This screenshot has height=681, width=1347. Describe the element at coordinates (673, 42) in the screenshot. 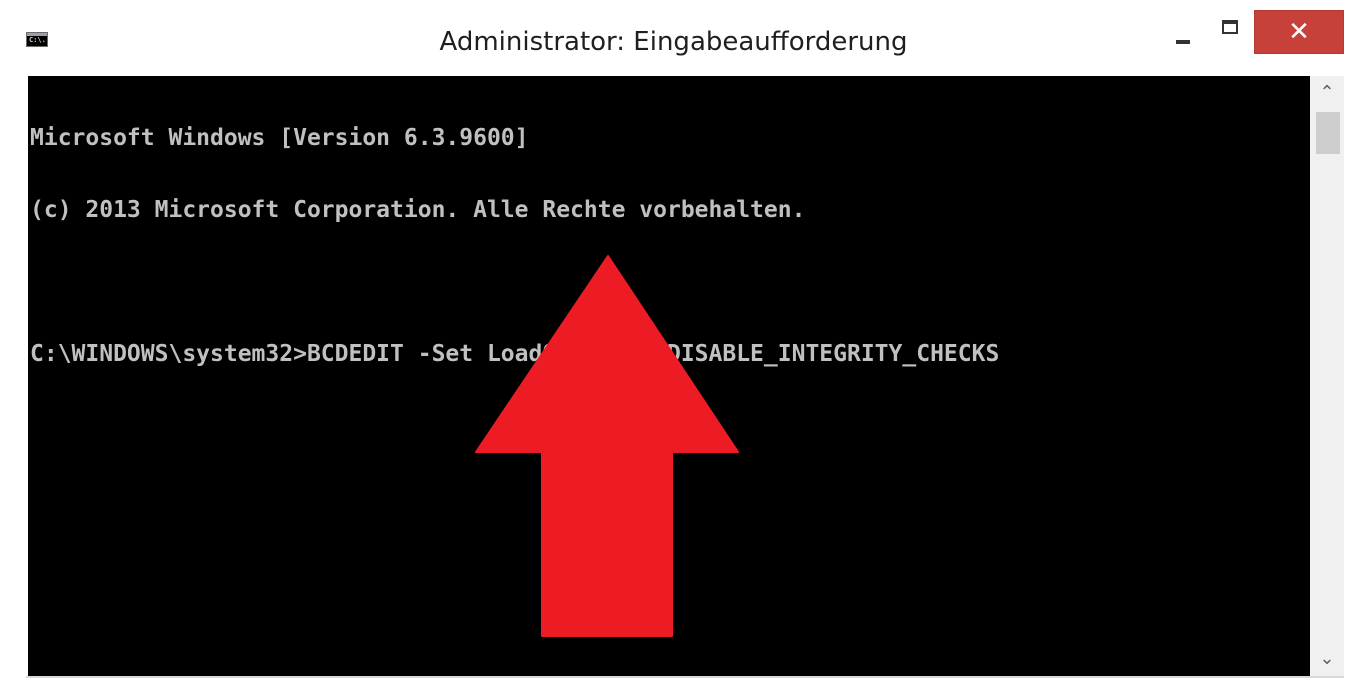

I see `window-title: Administrator: Eingabeaufforderung` at that location.